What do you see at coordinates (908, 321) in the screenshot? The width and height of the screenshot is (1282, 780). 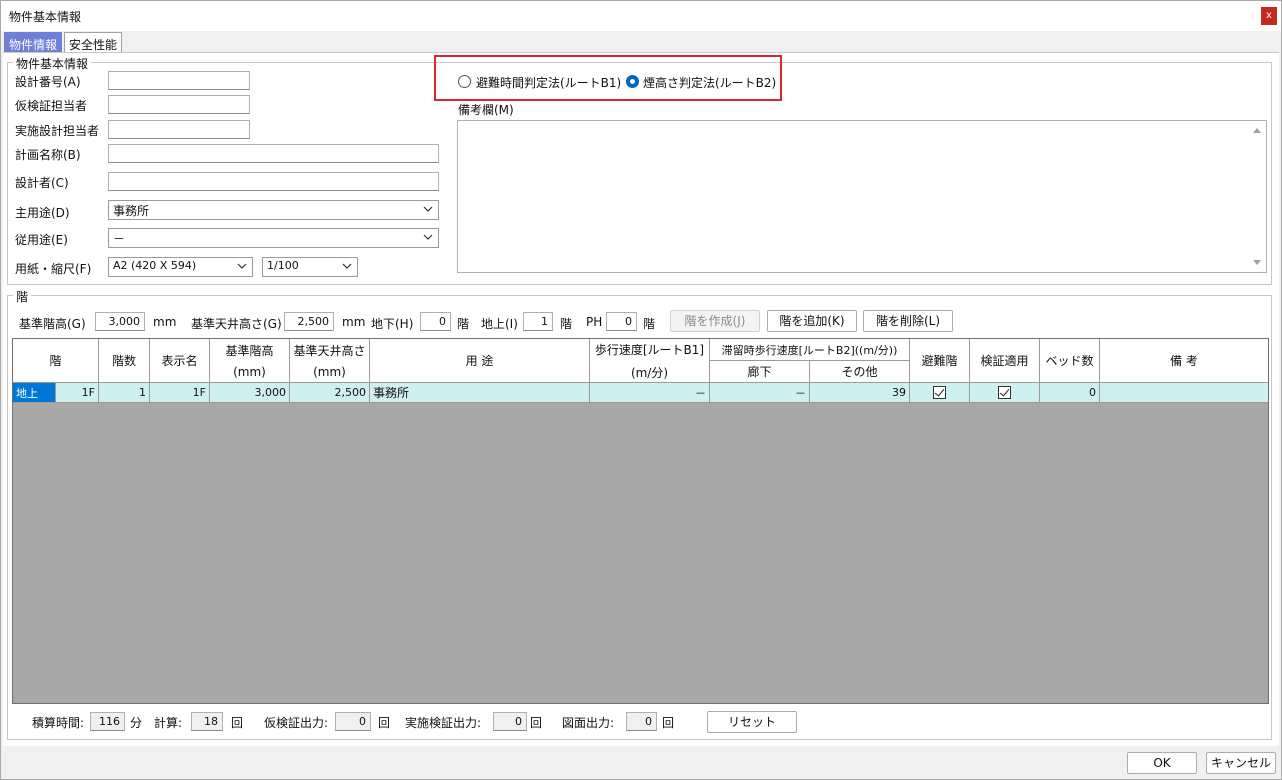 I see `delete-floor-button: 階を削除(L)` at bounding box center [908, 321].